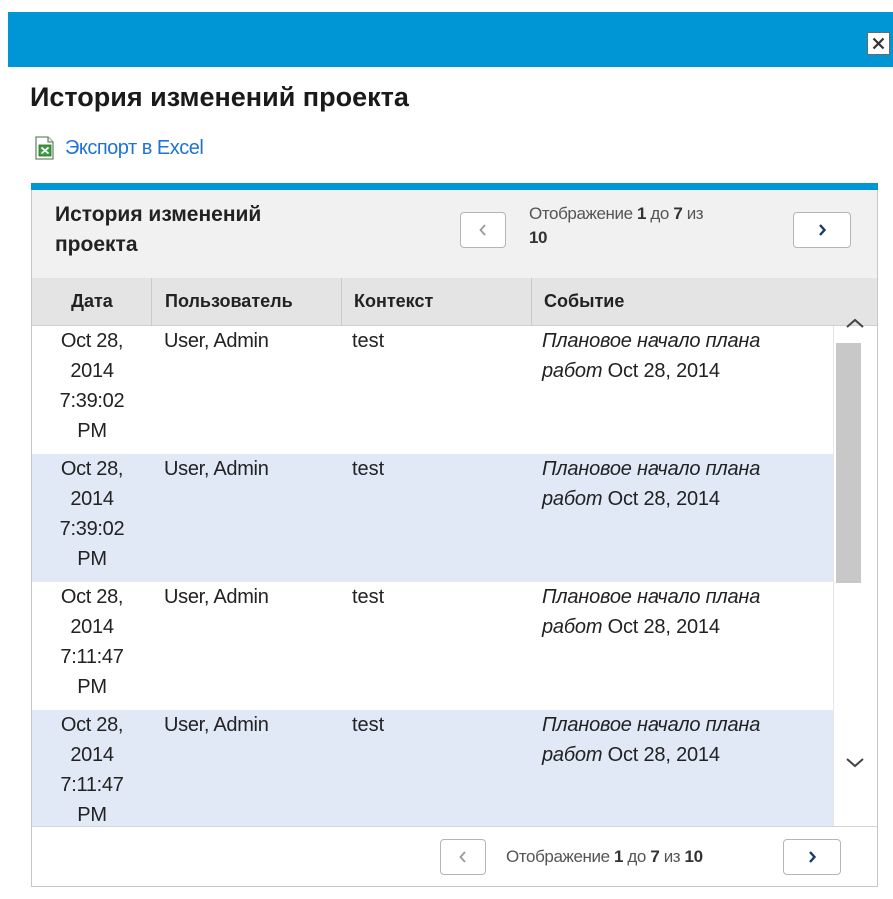  What do you see at coordinates (134, 147) in the screenshot?
I see `export-link-label: Экспорт в Excel` at bounding box center [134, 147].